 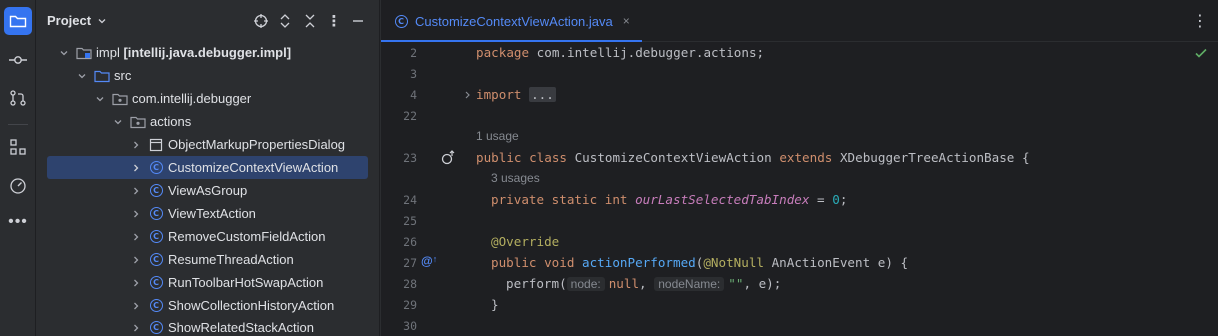 I want to click on code-line-29: }, so click(x=495, y=304).